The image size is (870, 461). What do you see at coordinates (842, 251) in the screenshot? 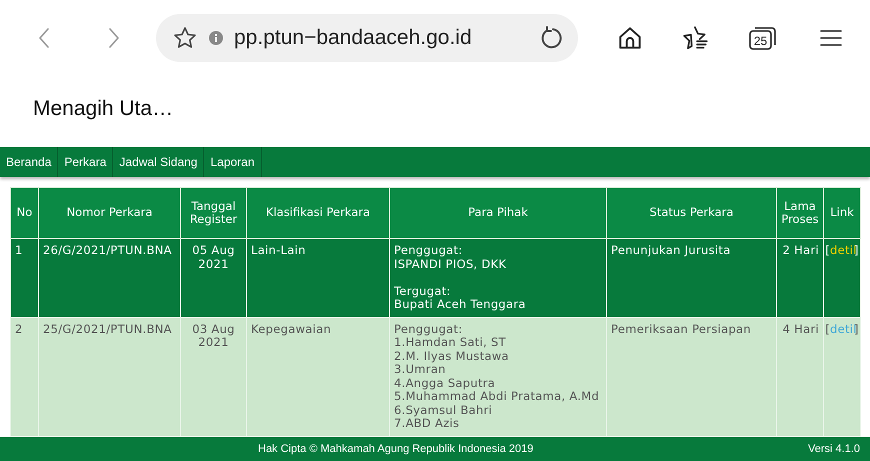
I see `detail-link: detil` at bounding box center [842, 251].